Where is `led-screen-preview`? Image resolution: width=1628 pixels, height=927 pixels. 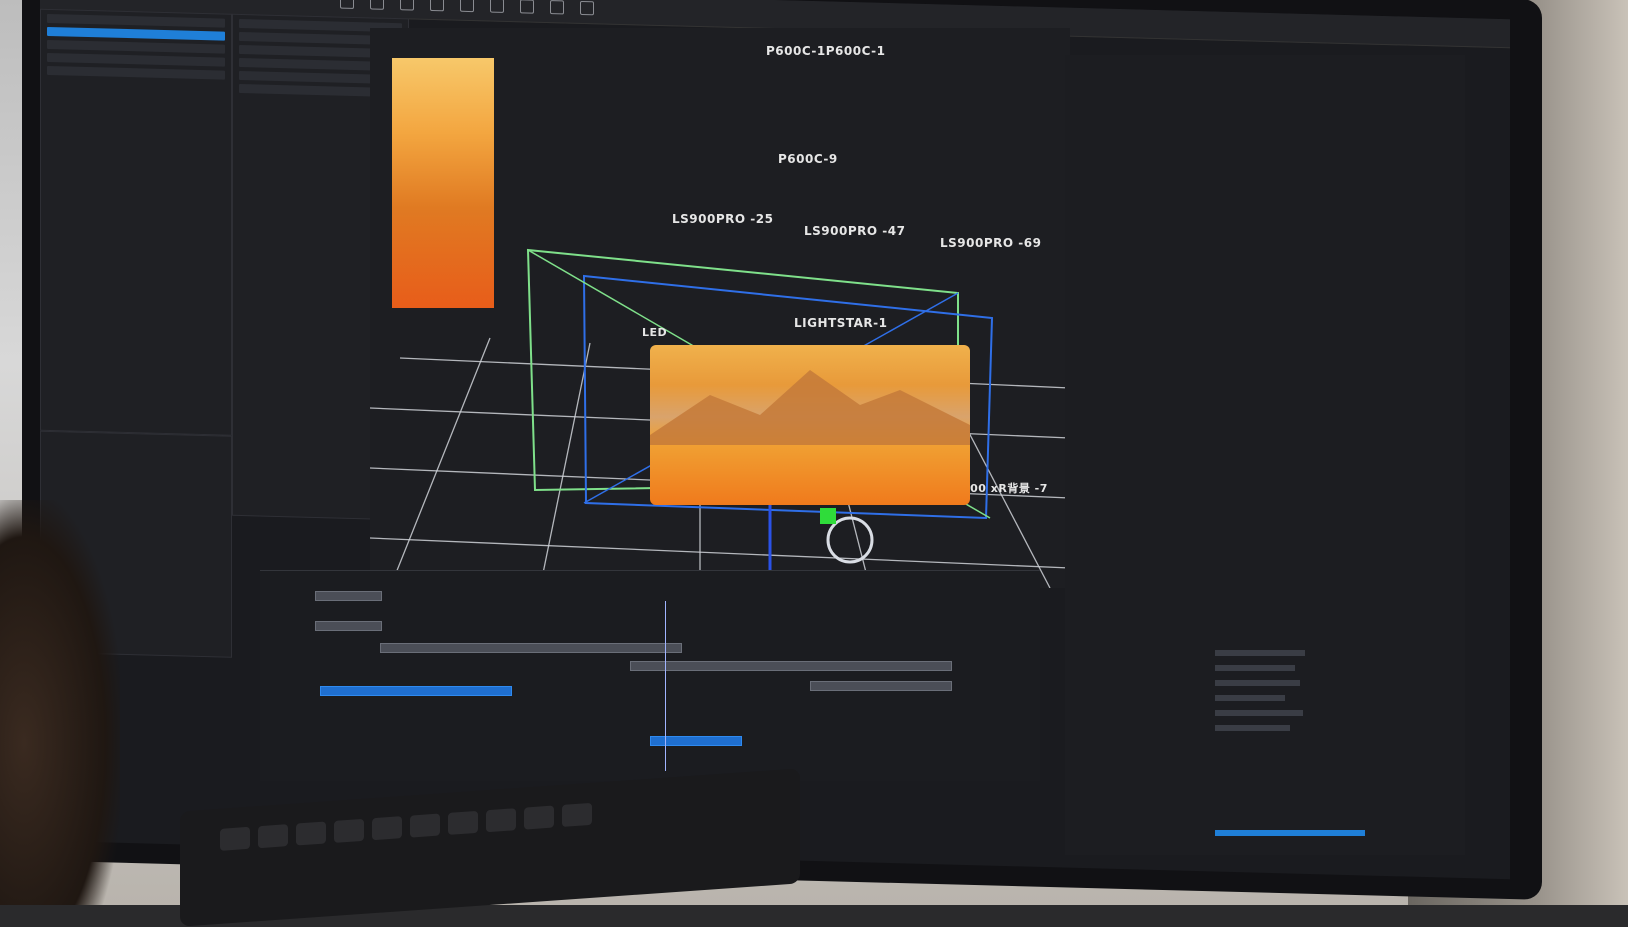 led-screen-preview is located at coordinates (810, 425).